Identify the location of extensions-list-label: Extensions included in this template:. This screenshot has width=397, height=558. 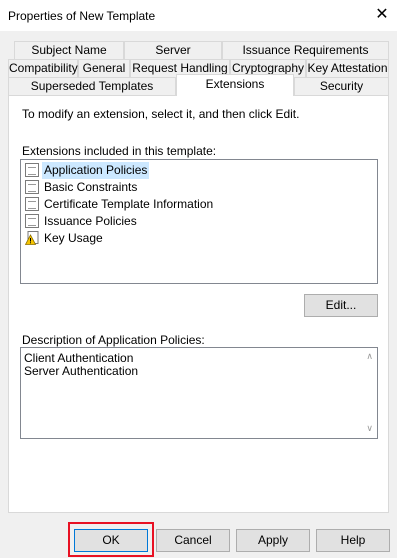
(119, 151).